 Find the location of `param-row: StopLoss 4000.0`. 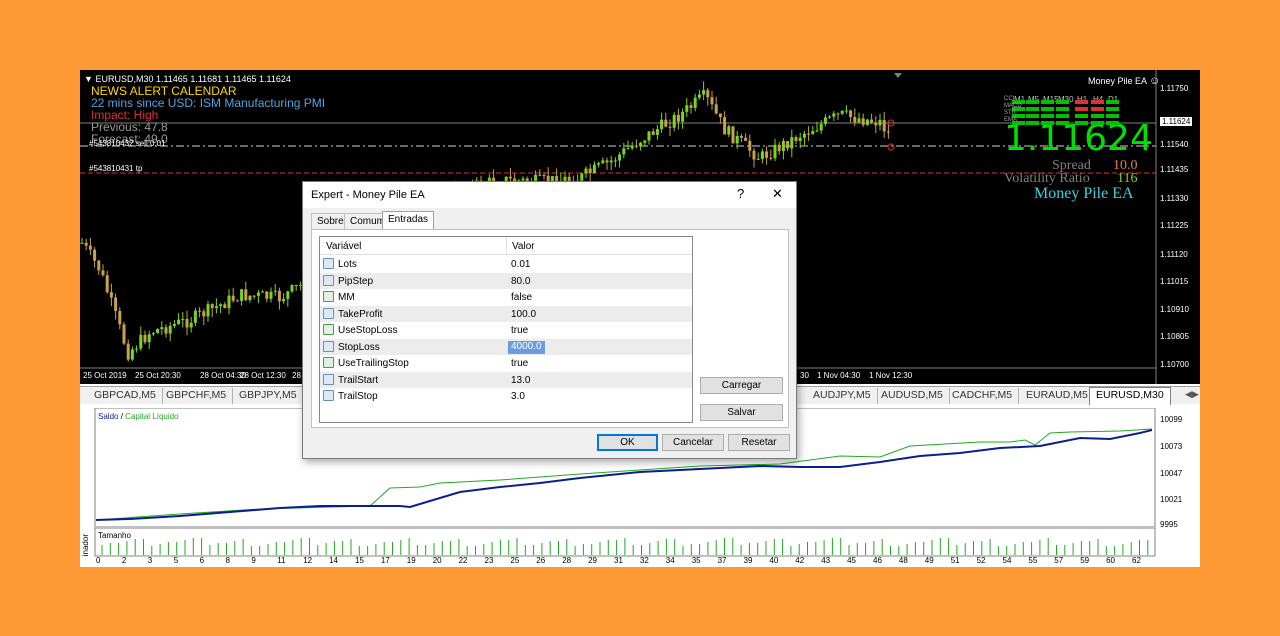

param-row: StopLoss 4000.0 is located at coordinates (506, 346).